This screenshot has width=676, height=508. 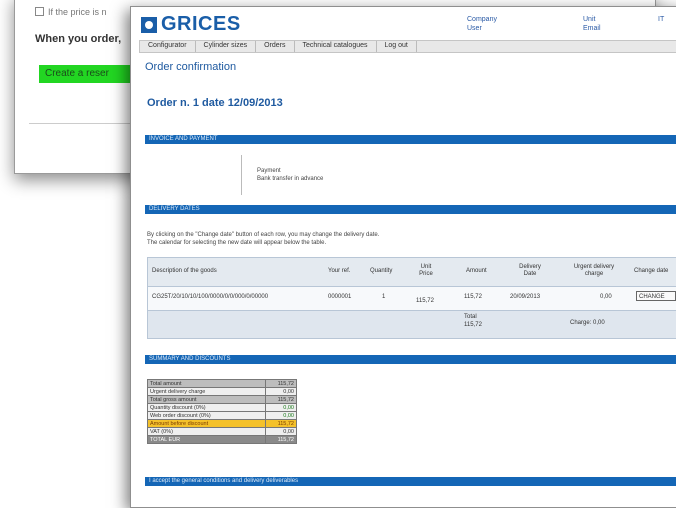 I want to click on table-row: Quantity discount (0%) 0,00, so click(x=222, y=407).